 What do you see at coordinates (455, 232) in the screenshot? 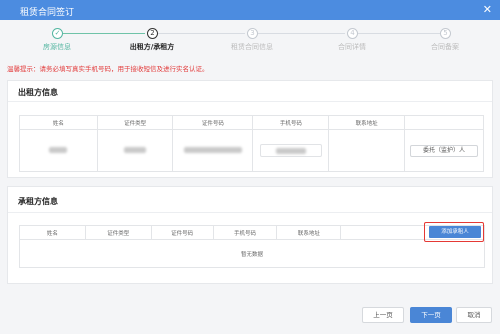
I see `add-lessee-button: 添加承租人` at bounding box center [455, 232].